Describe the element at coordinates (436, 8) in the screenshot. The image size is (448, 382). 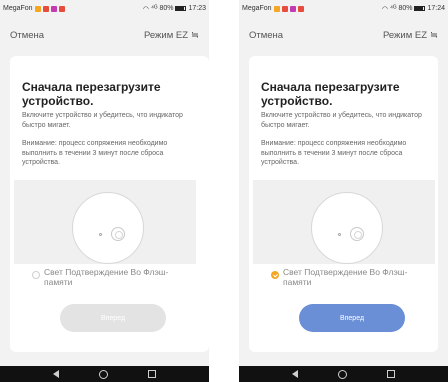
I see `clock: 17:24` at that location.